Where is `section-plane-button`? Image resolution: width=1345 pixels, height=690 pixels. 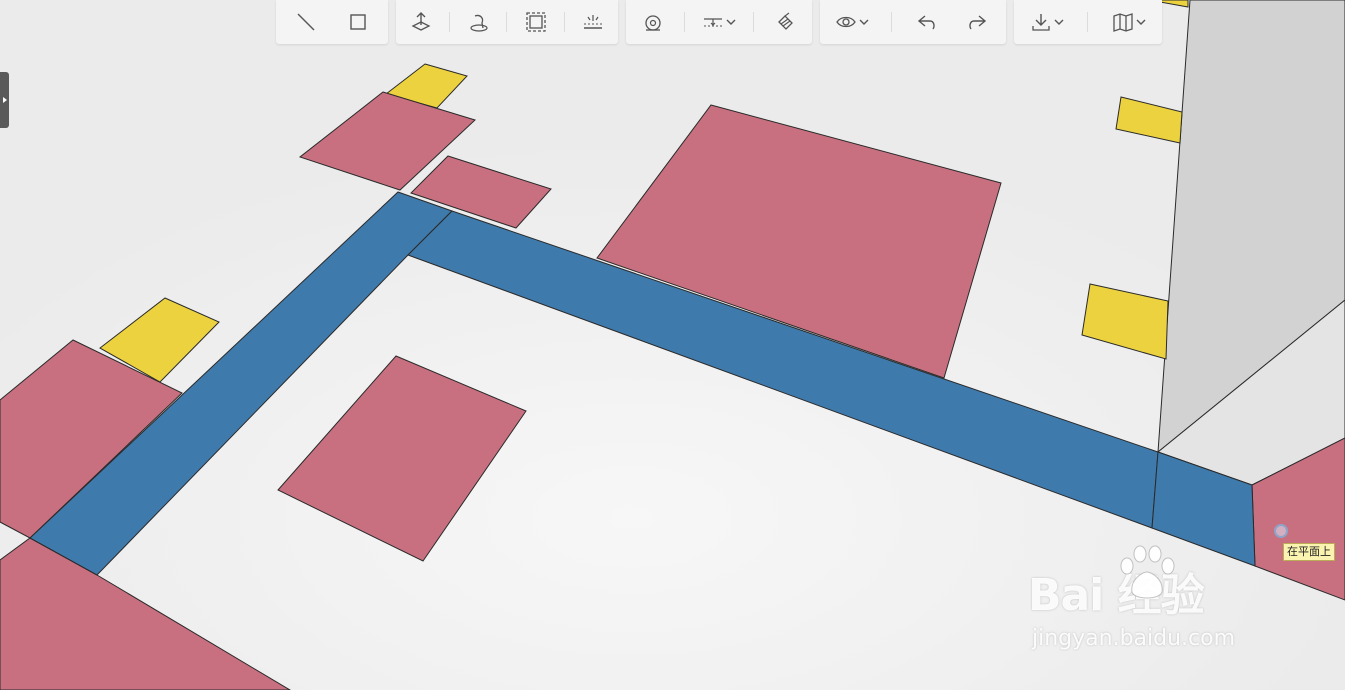 section-plane-button is located at coordinates (593, 22).